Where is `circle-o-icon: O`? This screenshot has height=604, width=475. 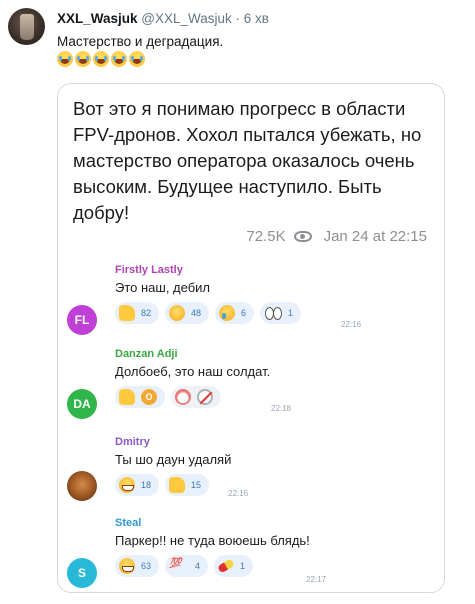
circle-o-icon: O is located at coordinates (149, 397).